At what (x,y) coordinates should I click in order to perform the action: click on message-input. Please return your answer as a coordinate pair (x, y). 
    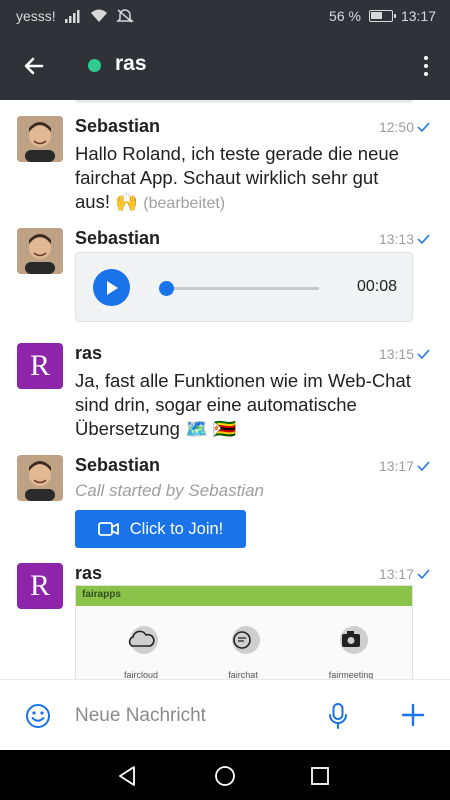
    Looking at the image, I should click on (185, 716).